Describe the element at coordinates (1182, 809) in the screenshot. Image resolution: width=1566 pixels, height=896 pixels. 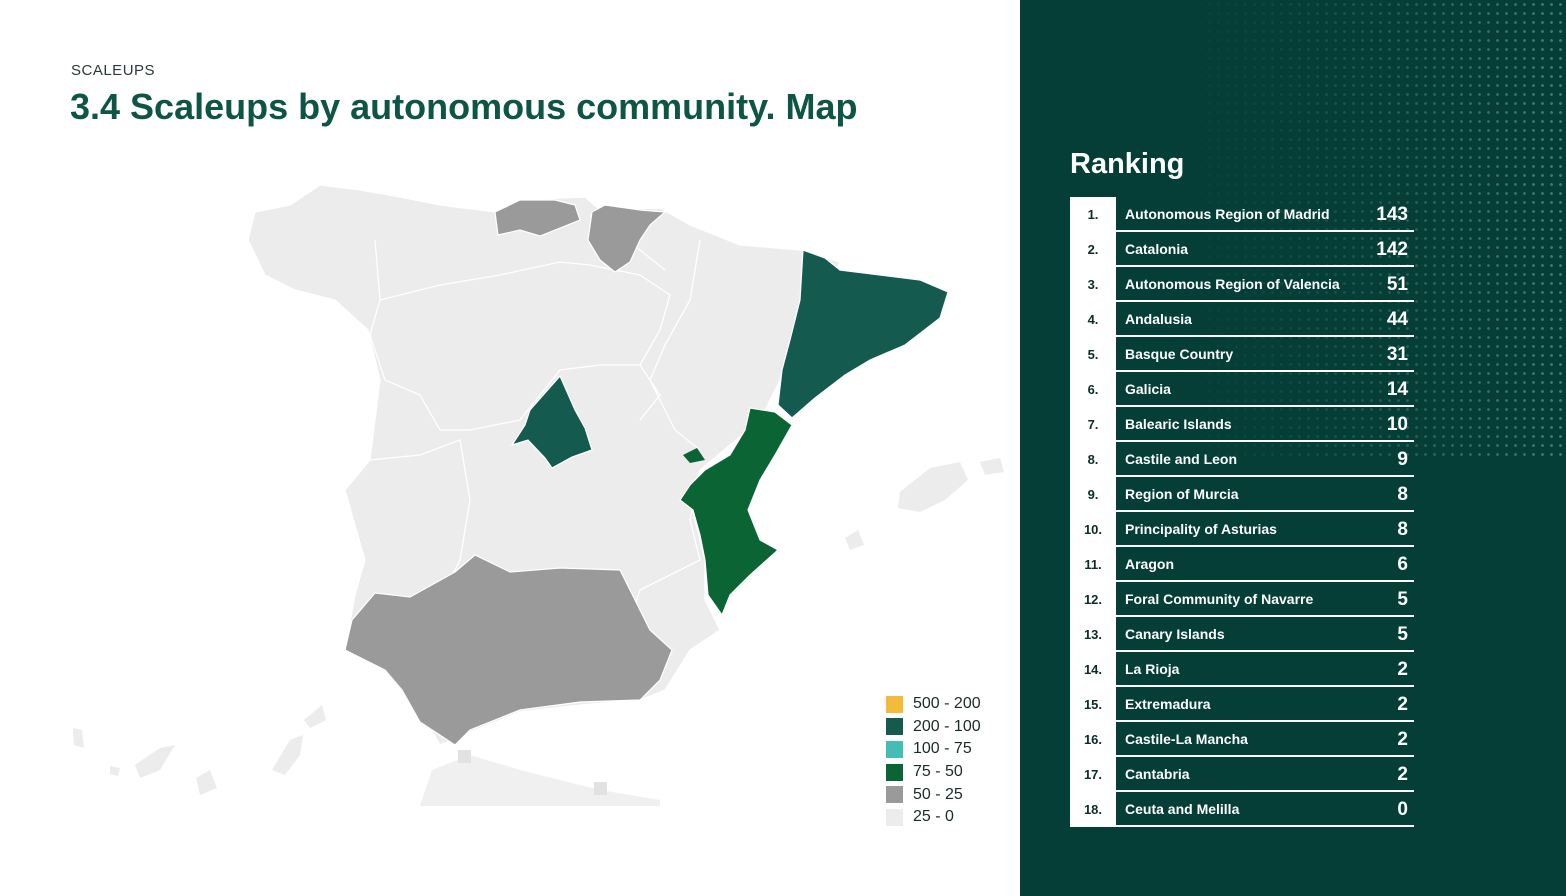
I see `ranking-region-name: Ceuta and Melilla` at that location.